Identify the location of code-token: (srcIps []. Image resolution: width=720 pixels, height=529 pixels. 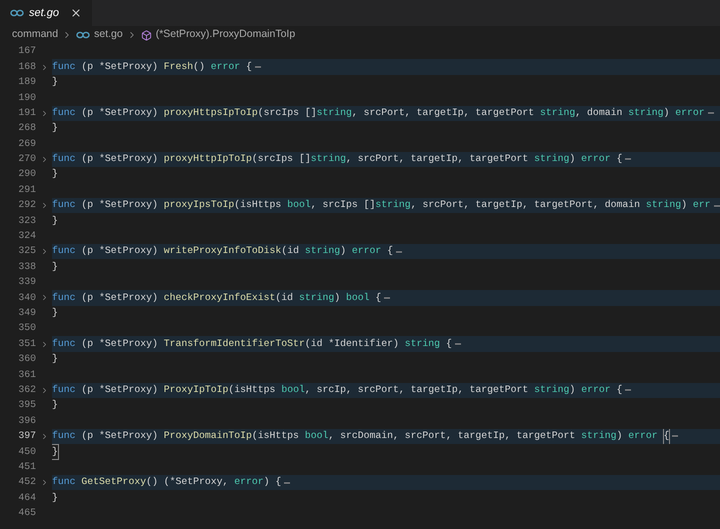
(281, 159).